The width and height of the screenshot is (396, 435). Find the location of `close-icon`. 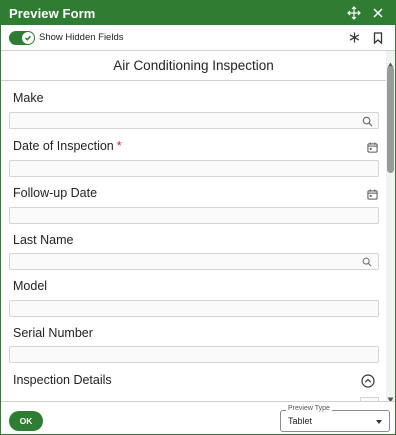

close-icon is located at coordinates (378, 13).